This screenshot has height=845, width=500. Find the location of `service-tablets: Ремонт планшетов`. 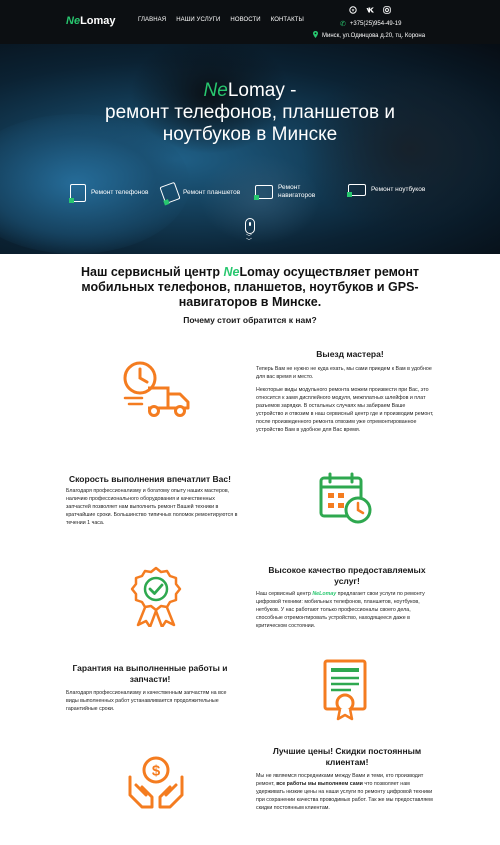

service-tablets: Ремонт планшетов is located at coordinates (199, 193).